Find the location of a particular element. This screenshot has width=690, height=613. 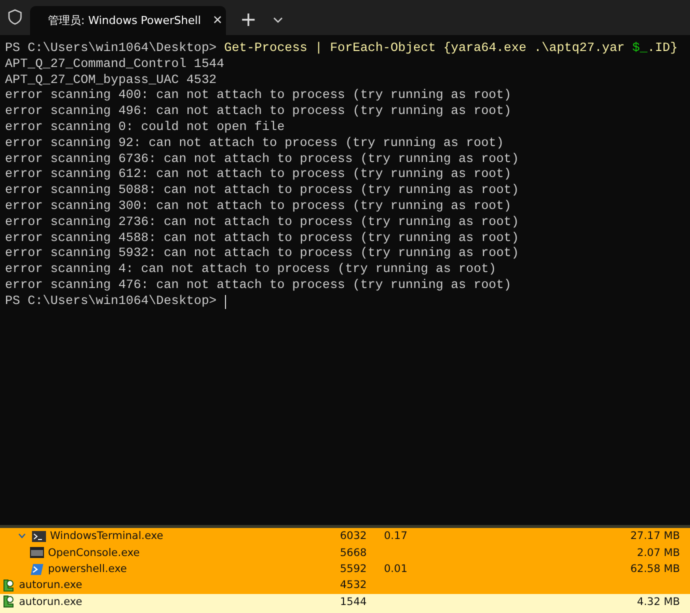

chevron-down-icon is located at coordinates (277, 20).